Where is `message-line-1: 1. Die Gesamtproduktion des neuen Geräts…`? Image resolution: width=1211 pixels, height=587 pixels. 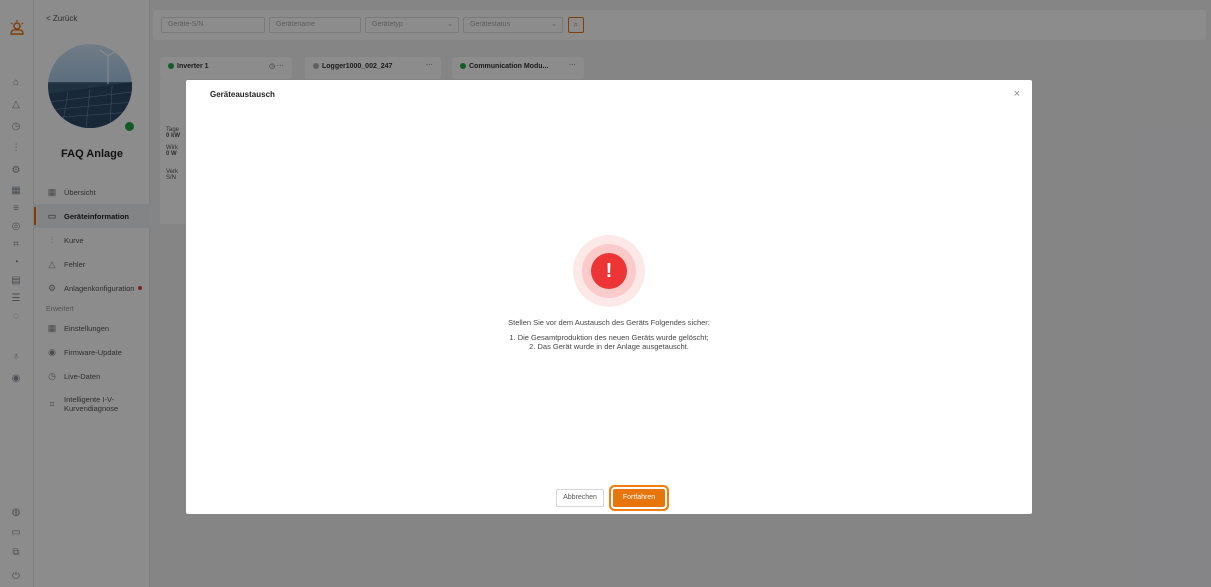
message-line-1: 1. Die Gesamtproduktion des neuen Geräts… is located at coordinates (609, 337).